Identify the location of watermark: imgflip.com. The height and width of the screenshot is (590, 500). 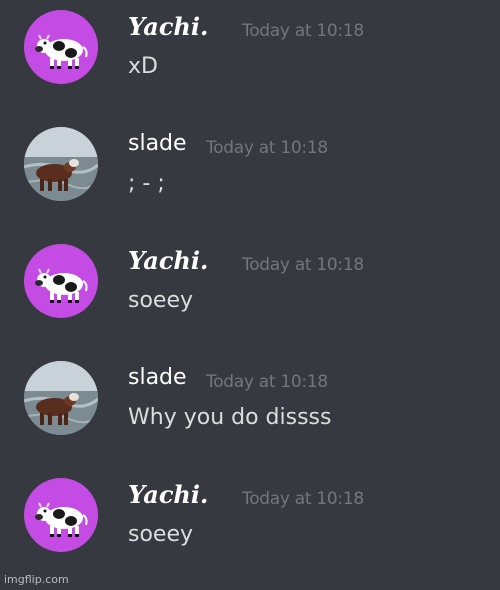
(36, 579).